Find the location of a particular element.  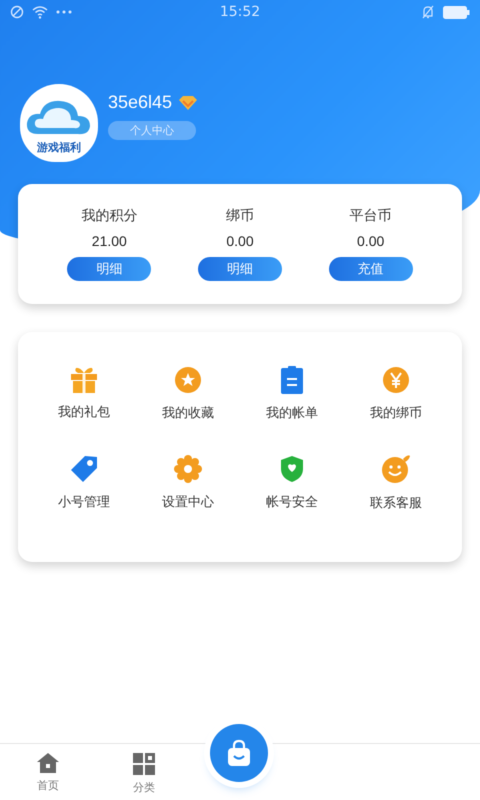

no-sim-icon is located at coordinates (17, 12).